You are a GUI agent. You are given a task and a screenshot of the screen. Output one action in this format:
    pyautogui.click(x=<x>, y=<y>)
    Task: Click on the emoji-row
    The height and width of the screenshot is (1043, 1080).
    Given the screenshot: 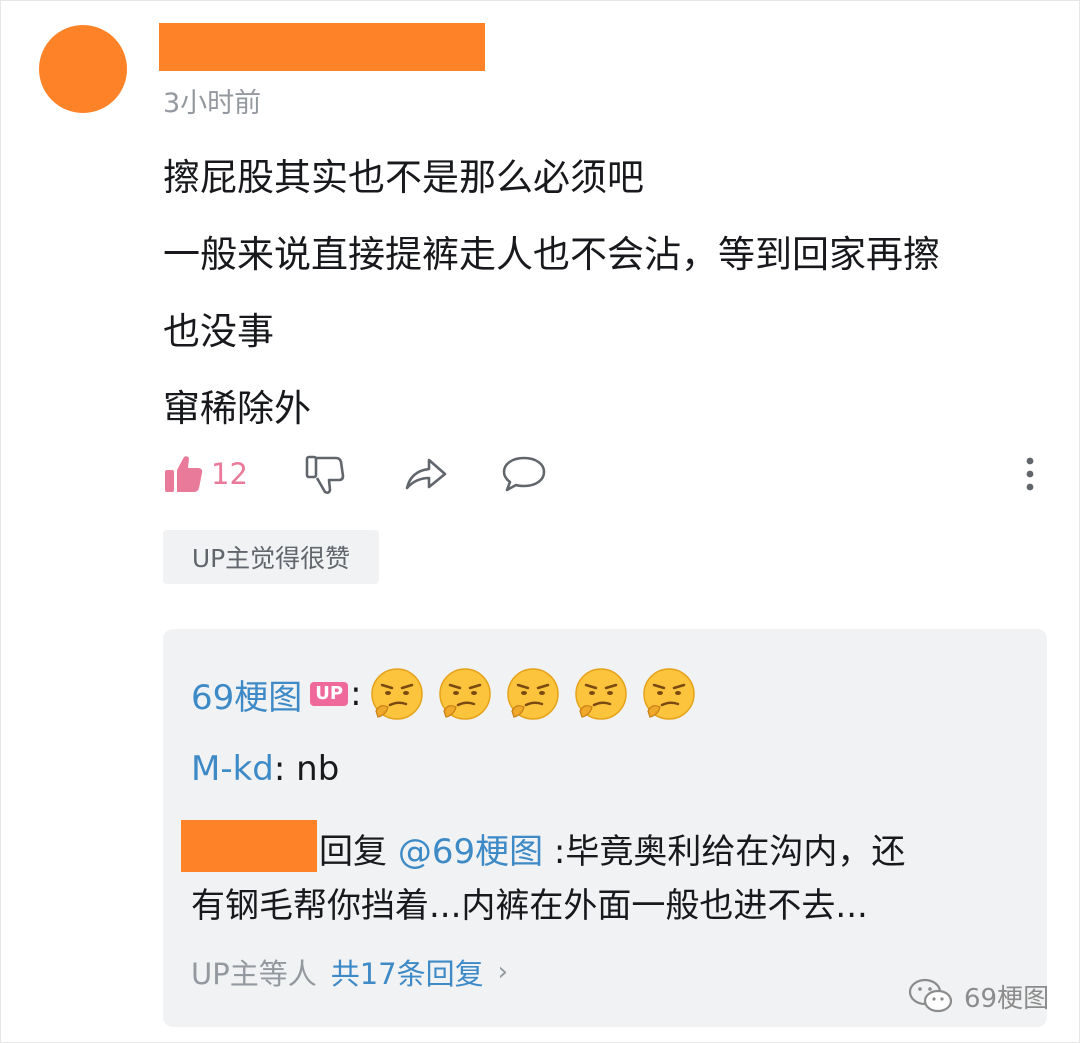 What is the action you would take?
    pyautogui.click(x=540, y=694)
    